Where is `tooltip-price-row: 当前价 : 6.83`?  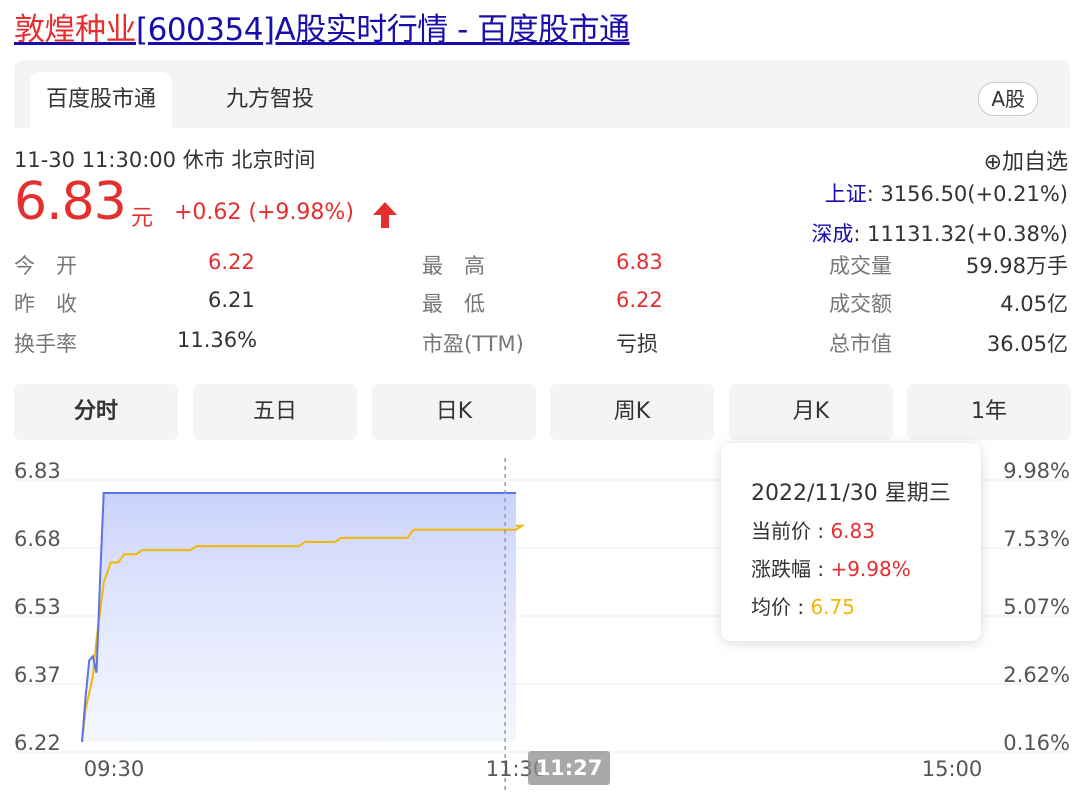
tooltip-price-row: 当前价 : 6.83 is located at coordinates (813, 529).